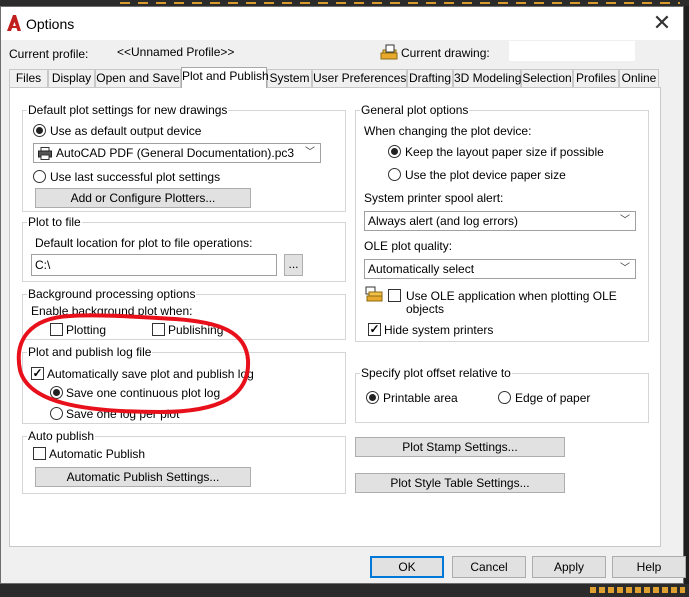 The image size is (689, 597). I want to click on use-default-device-label: Use as default output device, so click(125, 131).